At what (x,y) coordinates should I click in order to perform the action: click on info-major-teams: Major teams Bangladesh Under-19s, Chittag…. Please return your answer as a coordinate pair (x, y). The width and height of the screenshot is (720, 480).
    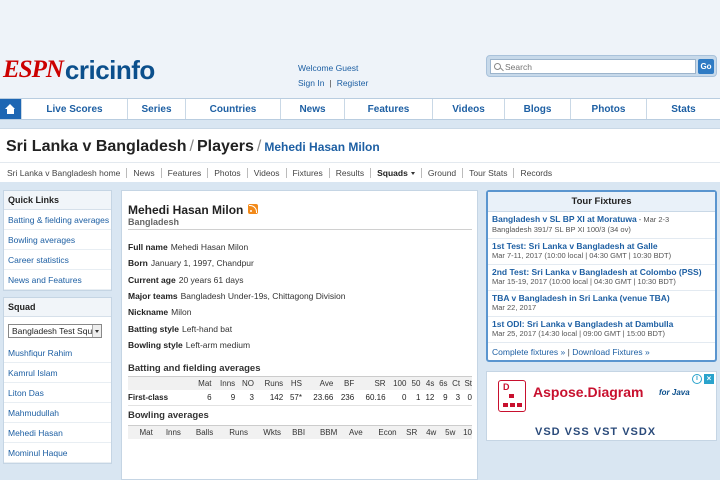
    Looking at the image, I should click on (237, 296).